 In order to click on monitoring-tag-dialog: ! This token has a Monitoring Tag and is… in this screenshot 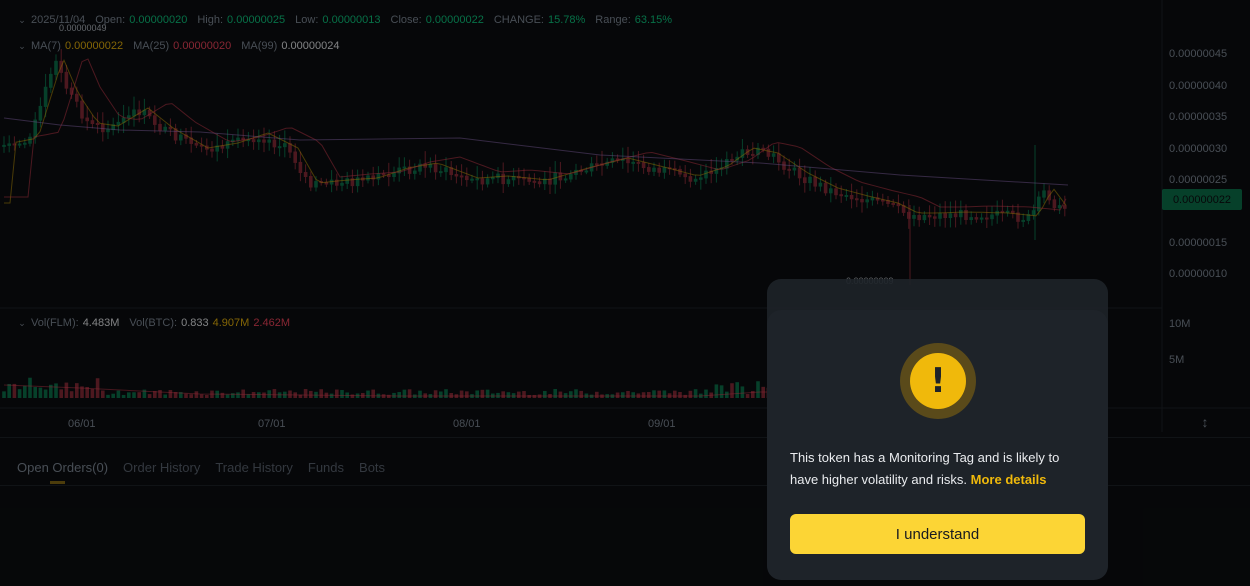, I will do `click(937, 445)`.